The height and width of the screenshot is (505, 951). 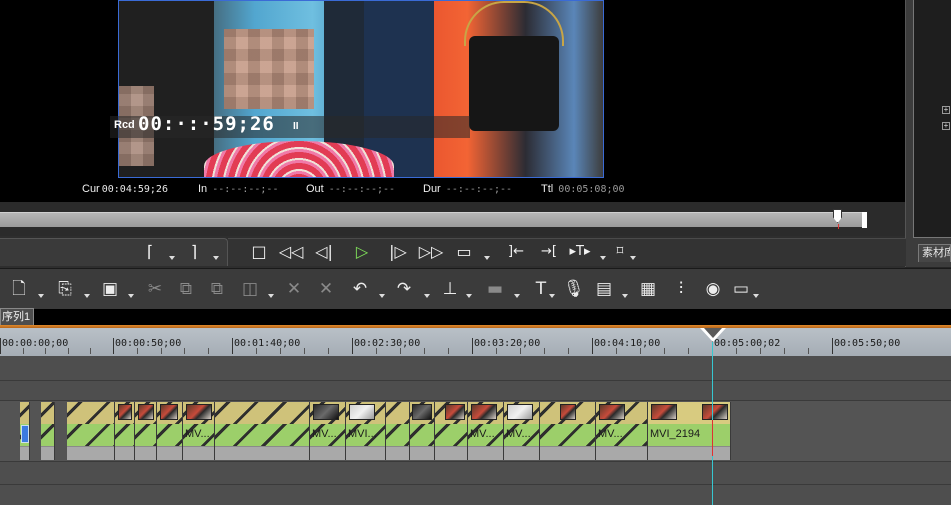 What do you see at coordinates (541, 289) in the screenshot?
I see `title-icon: T` at bounding box center [541, 289].